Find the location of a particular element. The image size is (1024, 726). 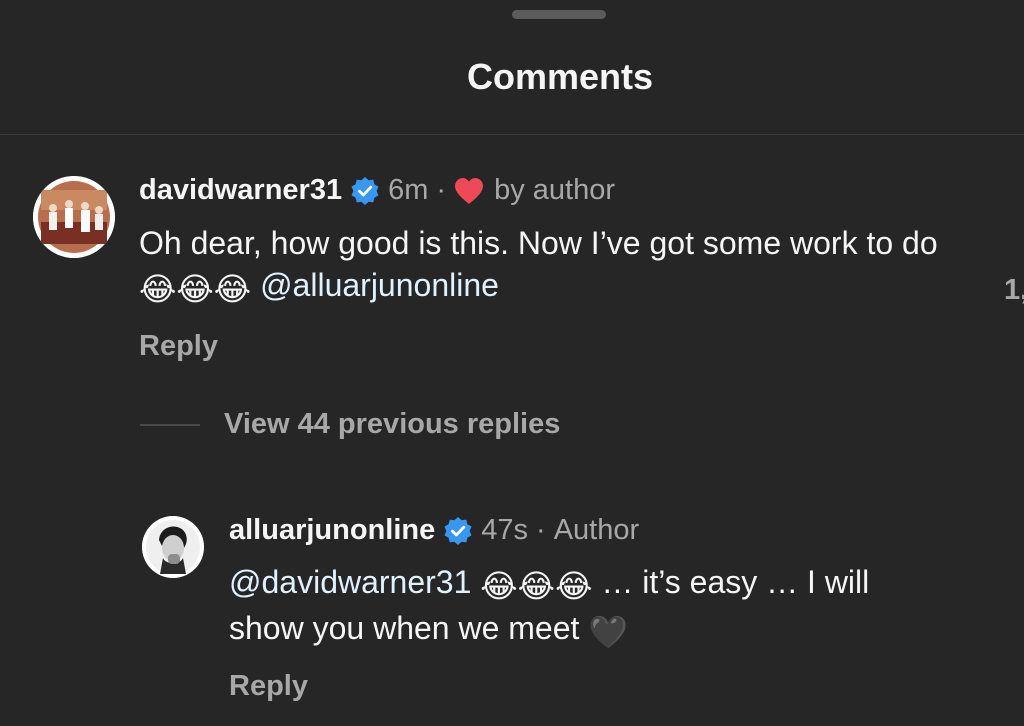

sheet-title: Comments is located at coordinates (560, 76).